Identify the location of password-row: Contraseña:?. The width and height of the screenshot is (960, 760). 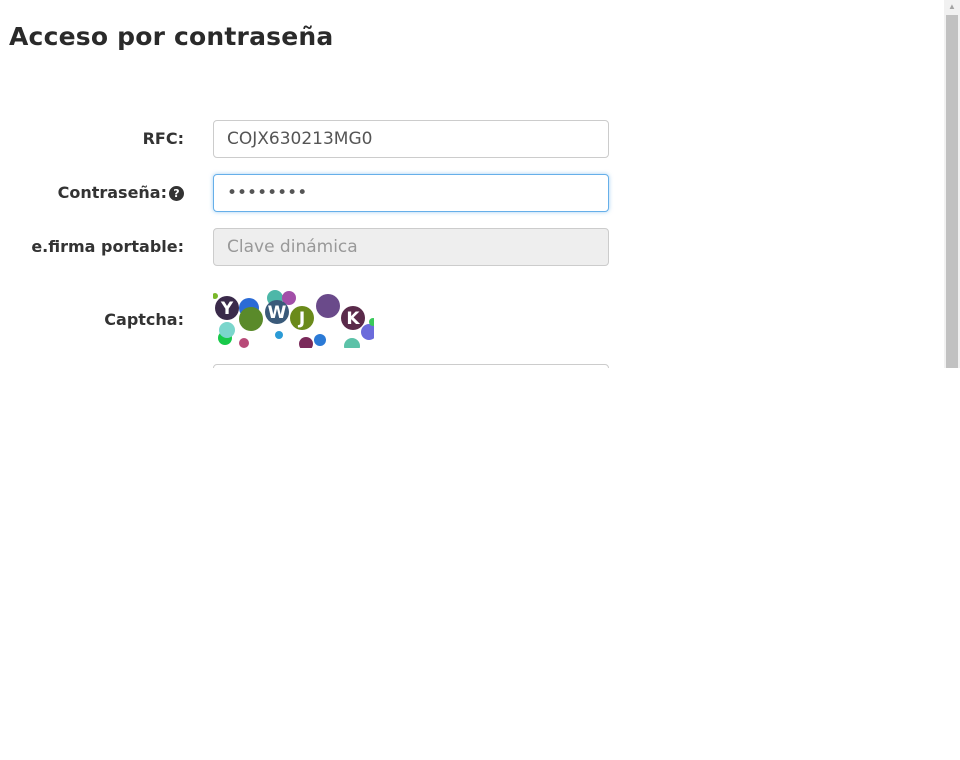
(310, 193).